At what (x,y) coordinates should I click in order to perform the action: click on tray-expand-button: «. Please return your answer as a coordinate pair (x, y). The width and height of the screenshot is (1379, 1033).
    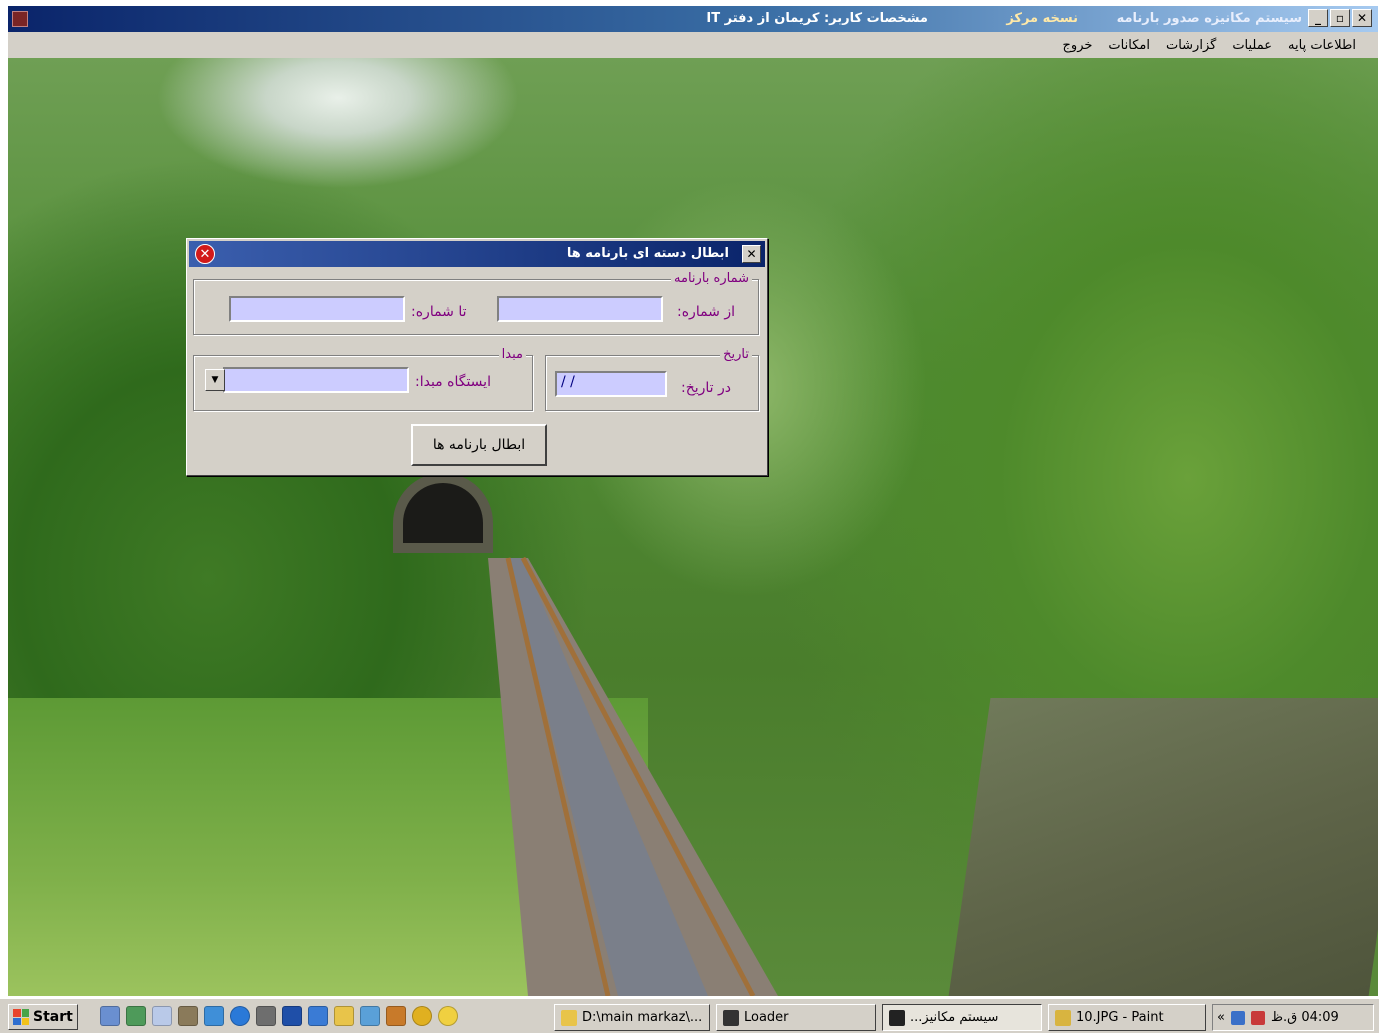
    Looking at the image, I should click on (1221, 1017).